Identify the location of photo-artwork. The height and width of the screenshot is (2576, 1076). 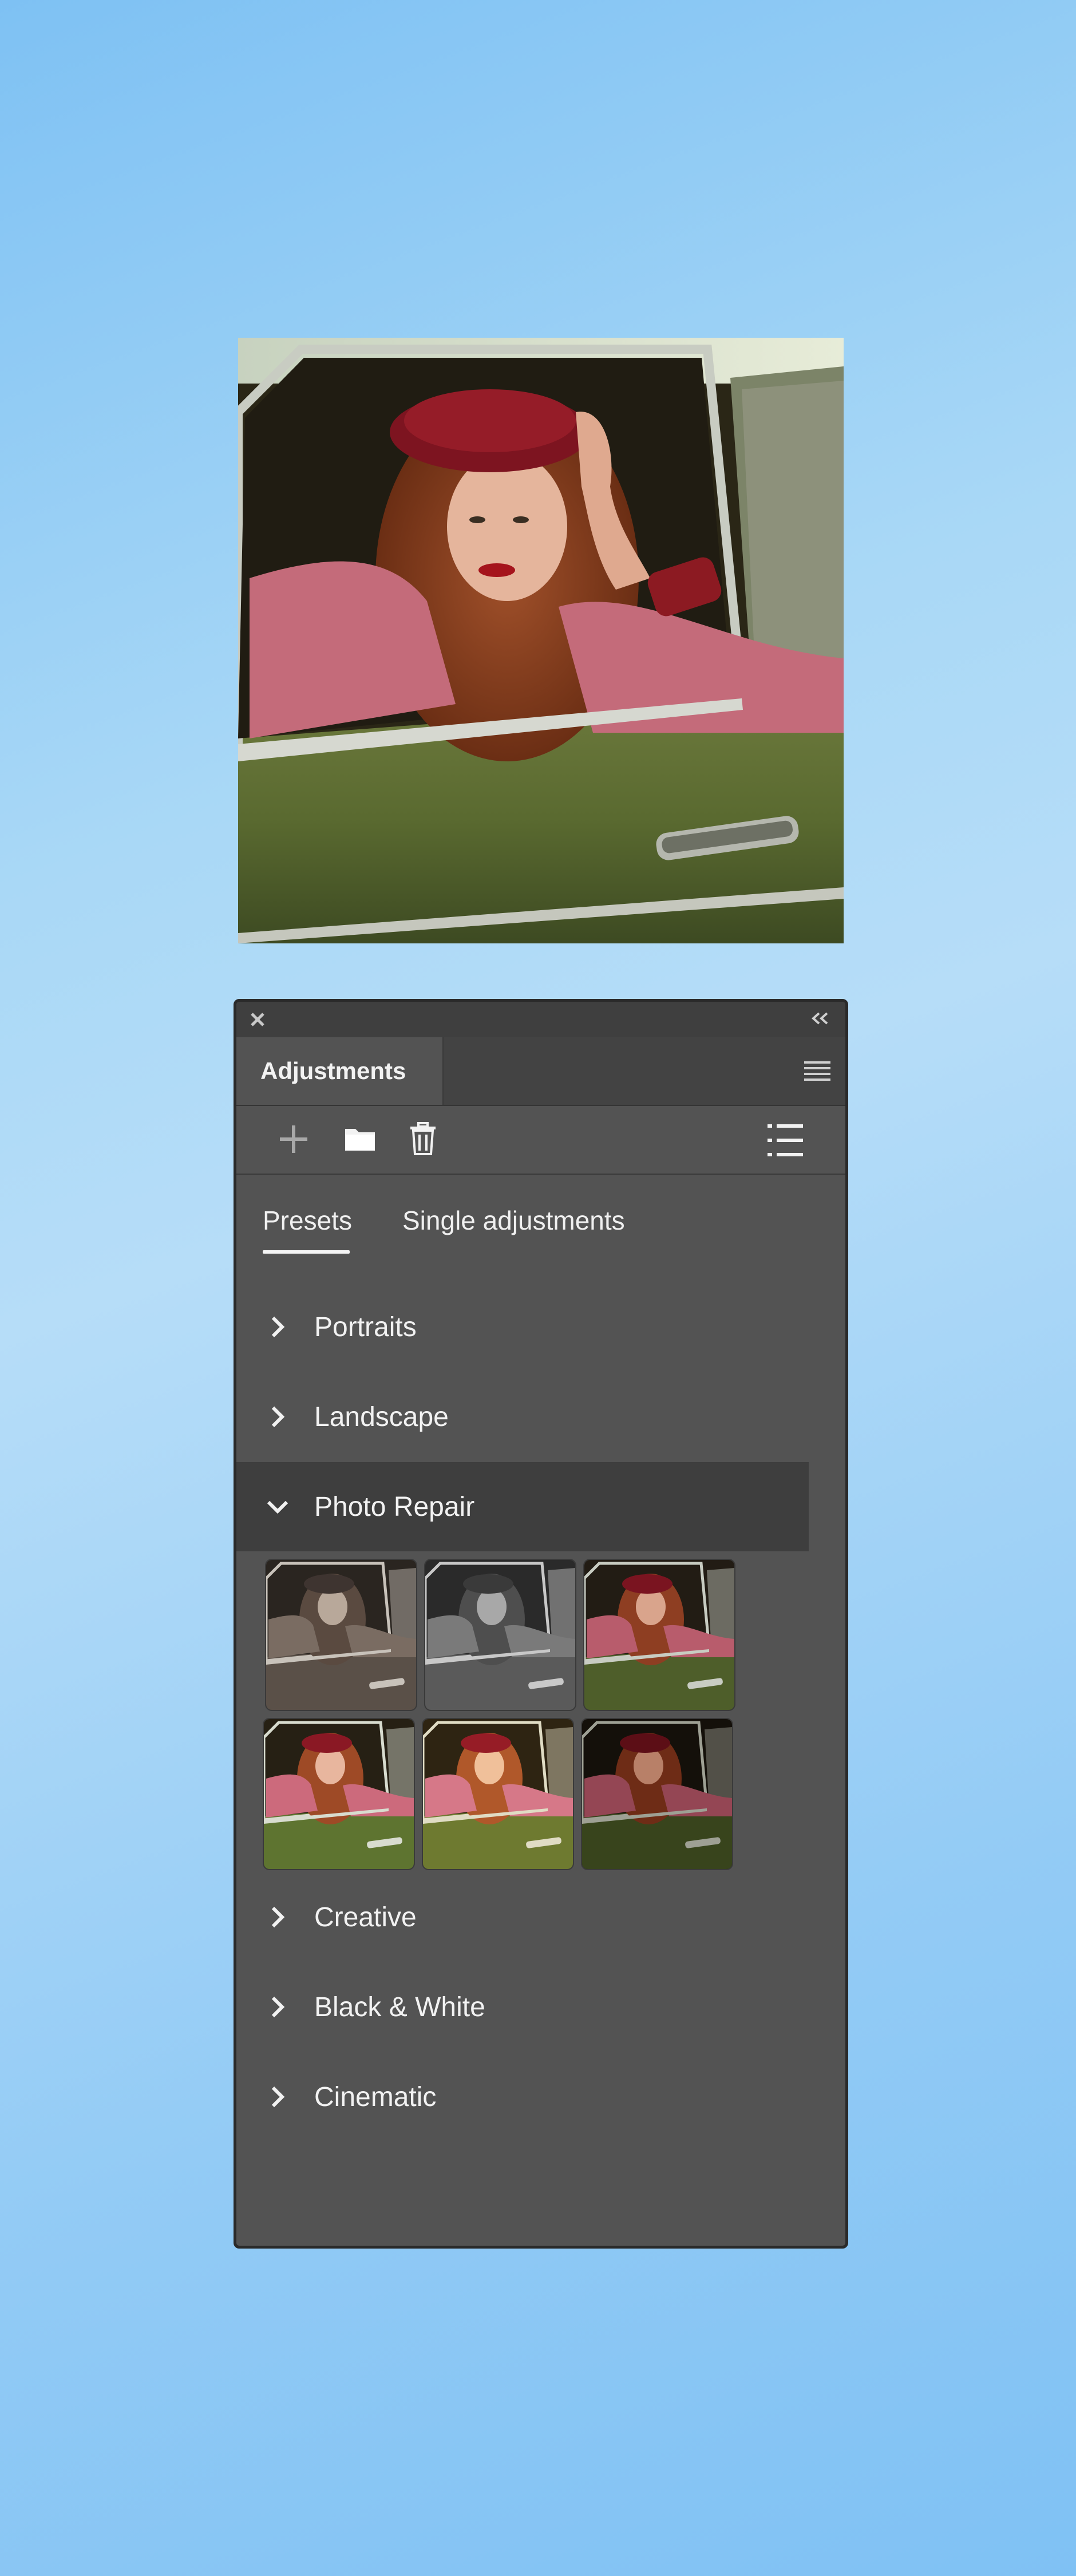
(541, 640).